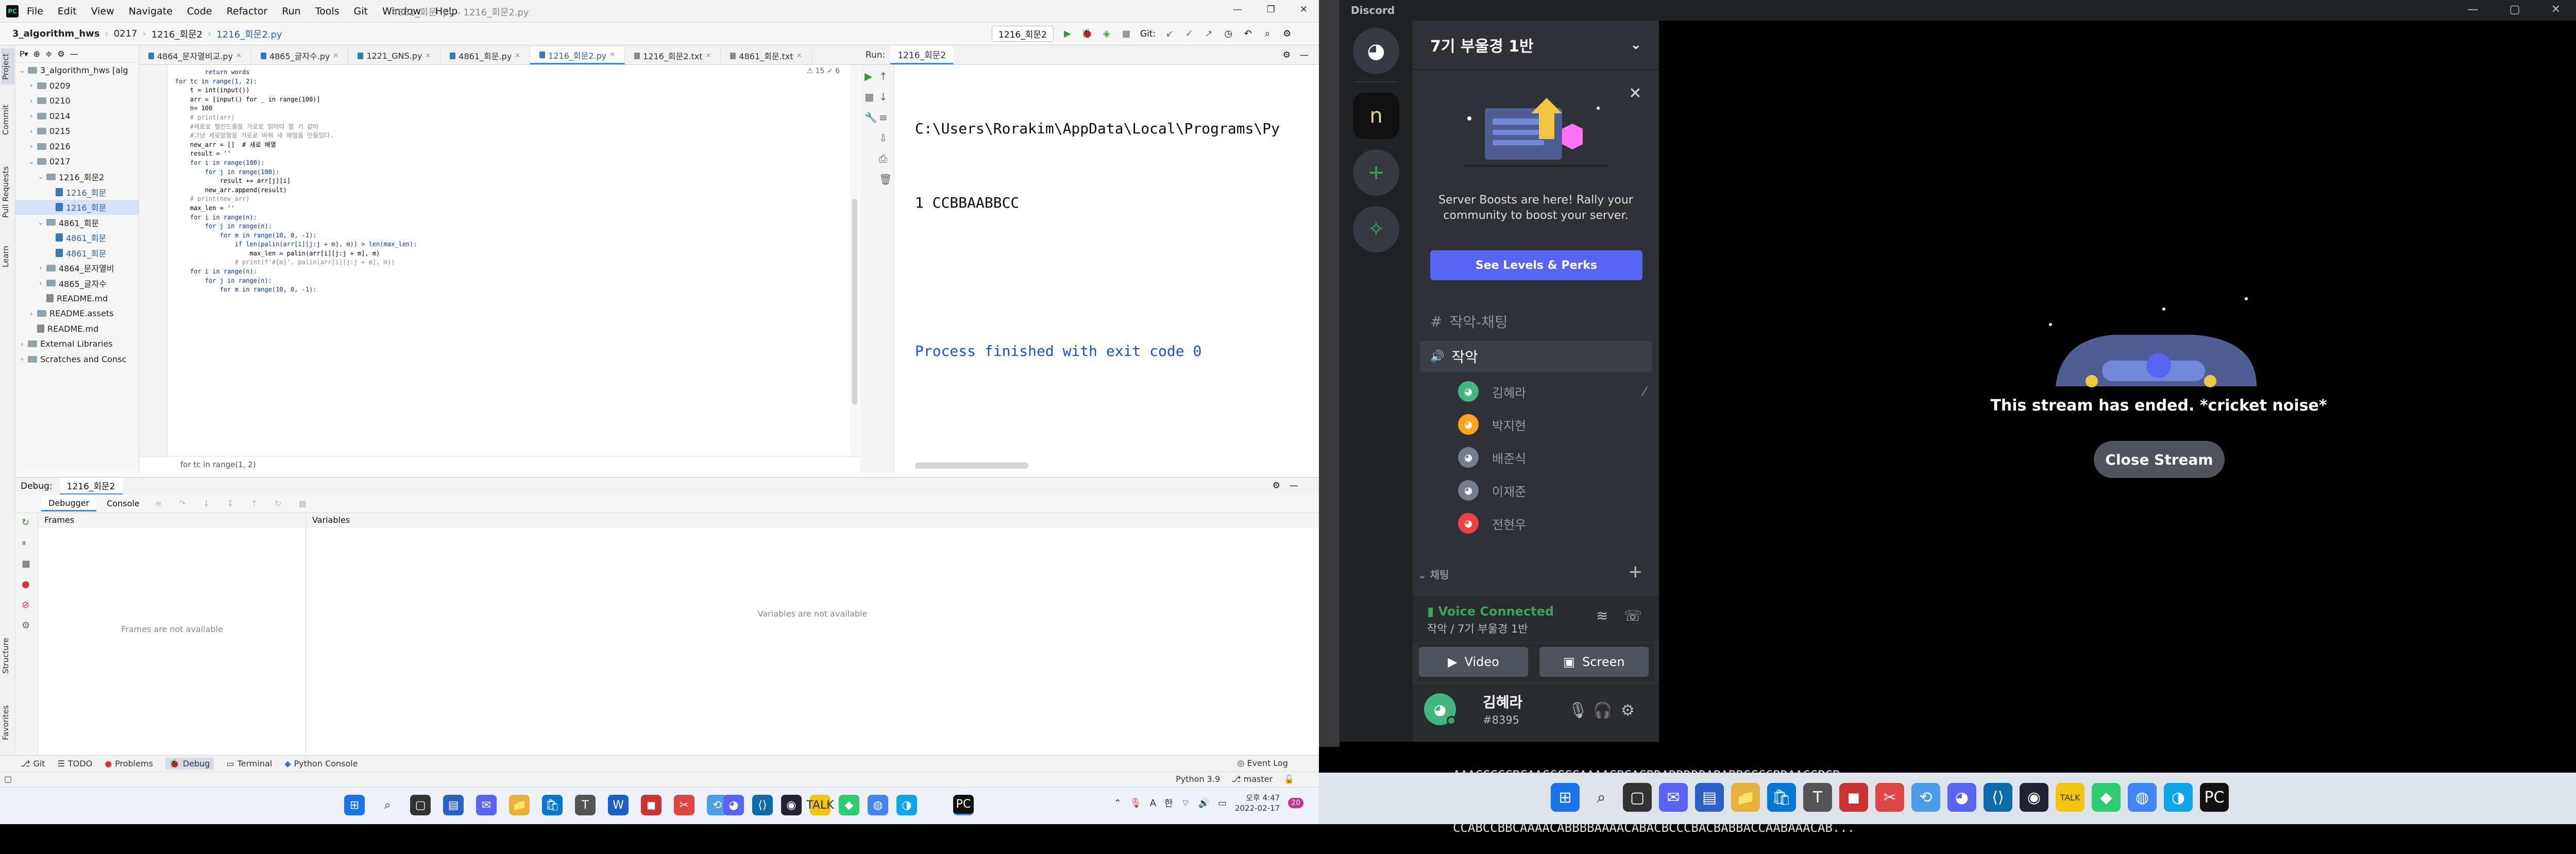 This screenshot has width=2576, height=854. Describe the element at coordinates (883, 118) in the screenshot. I see `soft-wrap-icon: ≡` at that location.